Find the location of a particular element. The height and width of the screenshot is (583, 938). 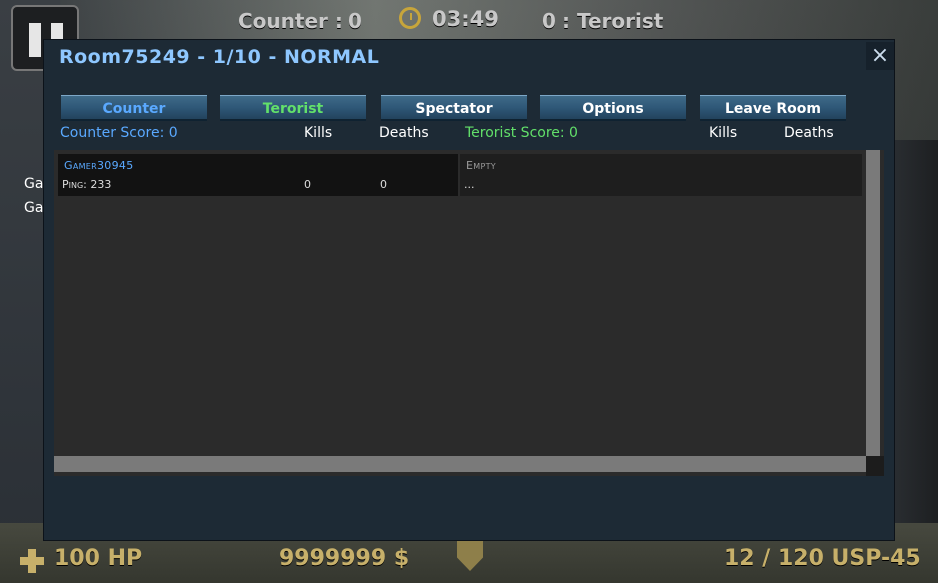

terorist-deaths-header: Deaths is located at coordinates (809, 133).